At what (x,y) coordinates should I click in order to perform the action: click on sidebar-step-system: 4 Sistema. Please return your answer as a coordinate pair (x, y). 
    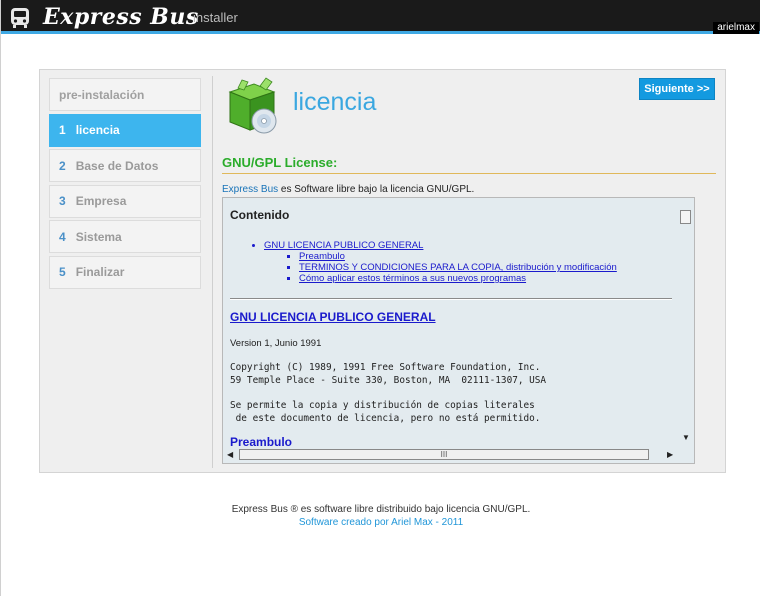
    Looking at the image, I should click on (125, 236).